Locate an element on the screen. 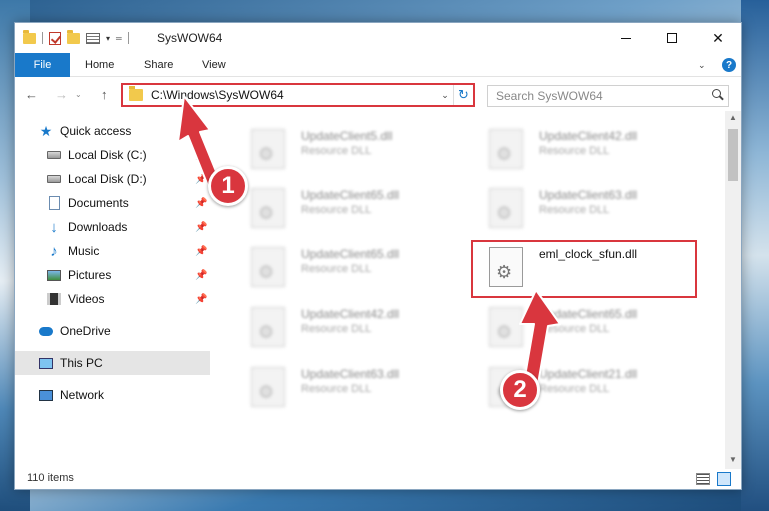 The height and width of the screenshot is (511, 769). expand-ribbon-icon: ⌄ is located at coordinates (702, 65).